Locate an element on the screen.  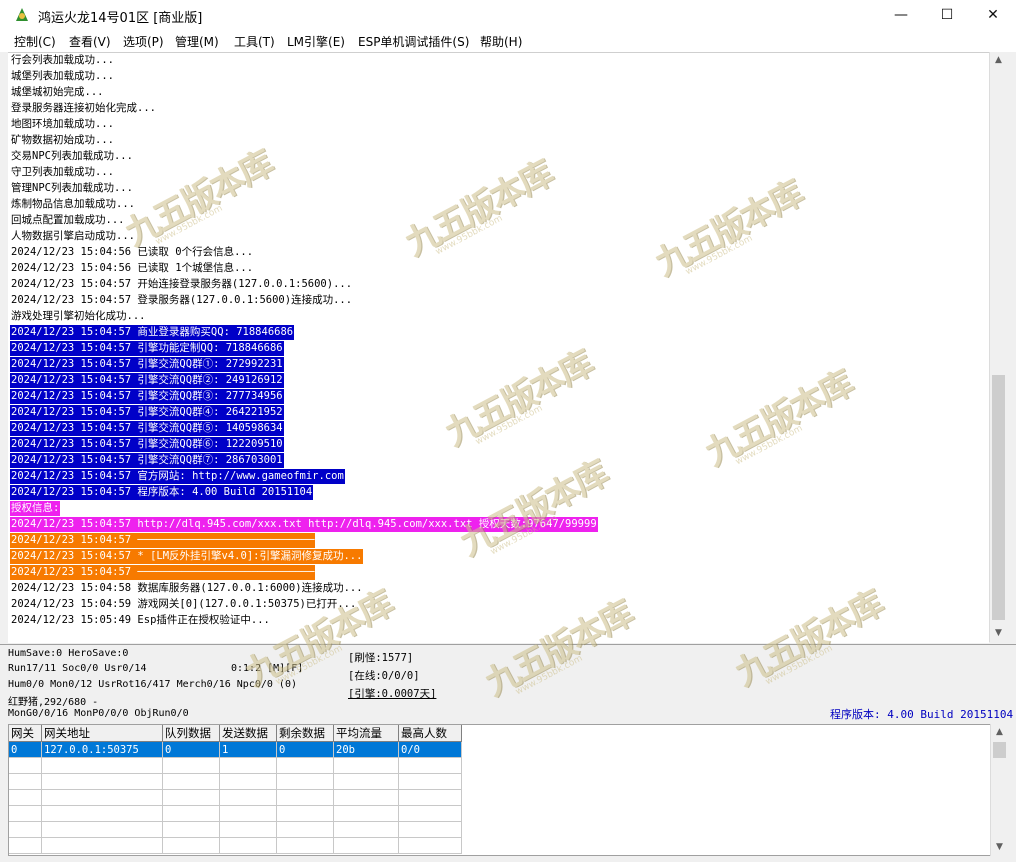
menu-lm-engine: LM引擎(E) is located at coordinates (316, 41).